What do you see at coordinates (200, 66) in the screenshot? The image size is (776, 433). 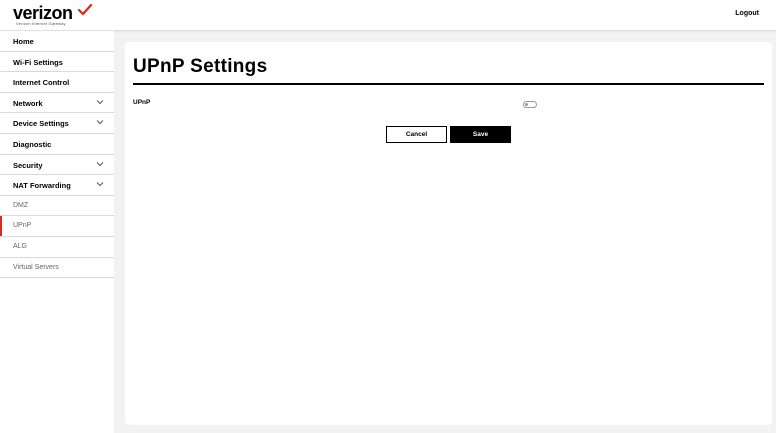 I see `page-title: UPnP Settings` at bounding box center [200, 66].